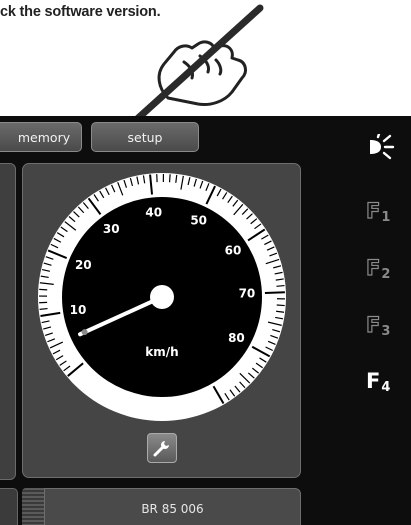 The width and height of the screenshot is (411, 525). Describe the element at coordinates (386, 217) in the screenshot. I see `function-key-f1-number: 1` at that location.